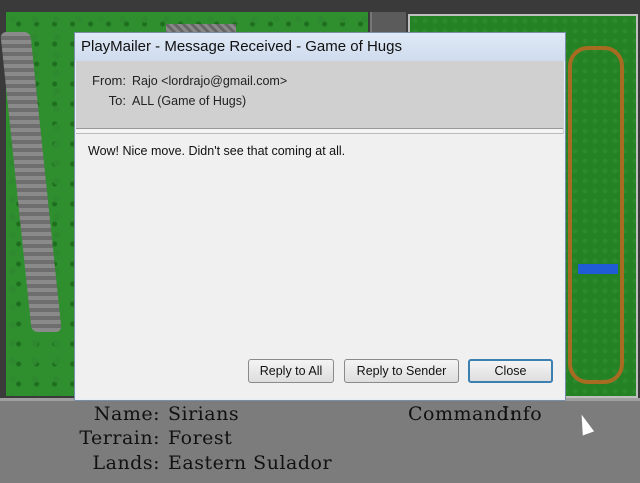  Describe the element at coordinates (200, 438) in the screenshot. I see `terrain-value: Forest` at that location.